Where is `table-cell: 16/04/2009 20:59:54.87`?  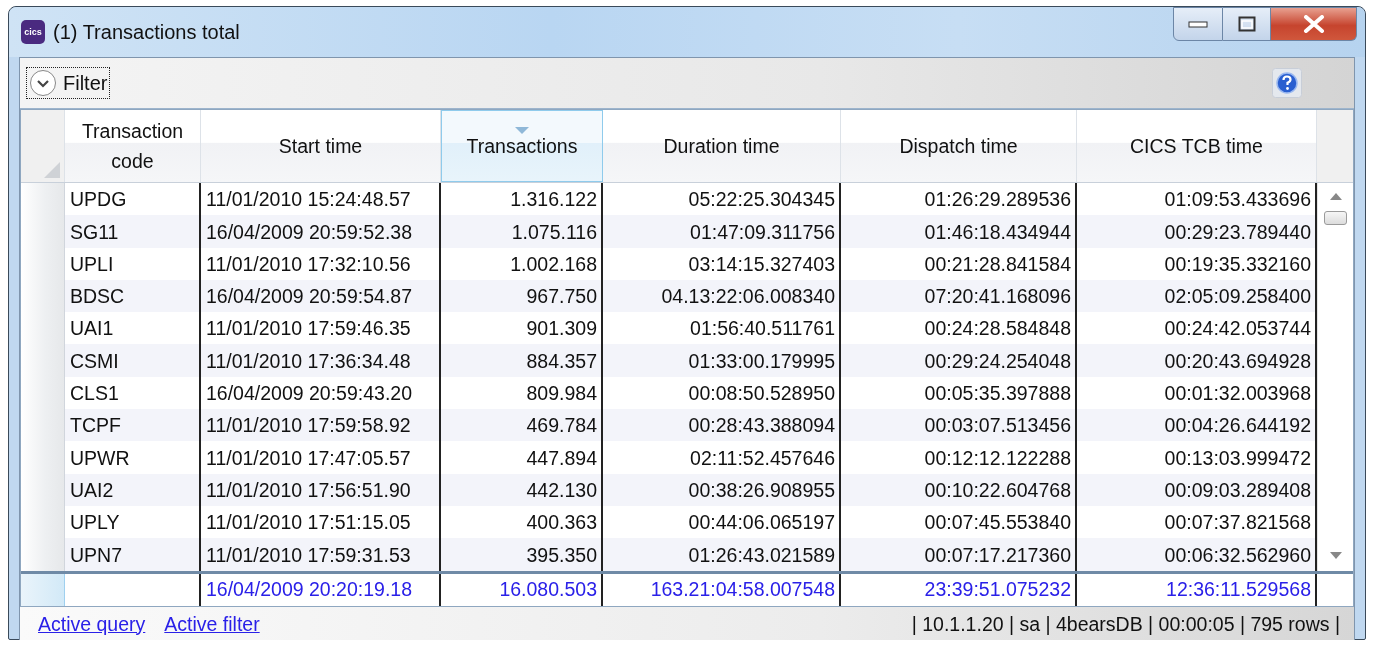 table-cell: 16/04/2009 20:59:54.87 is located at coordinates (321, 296).